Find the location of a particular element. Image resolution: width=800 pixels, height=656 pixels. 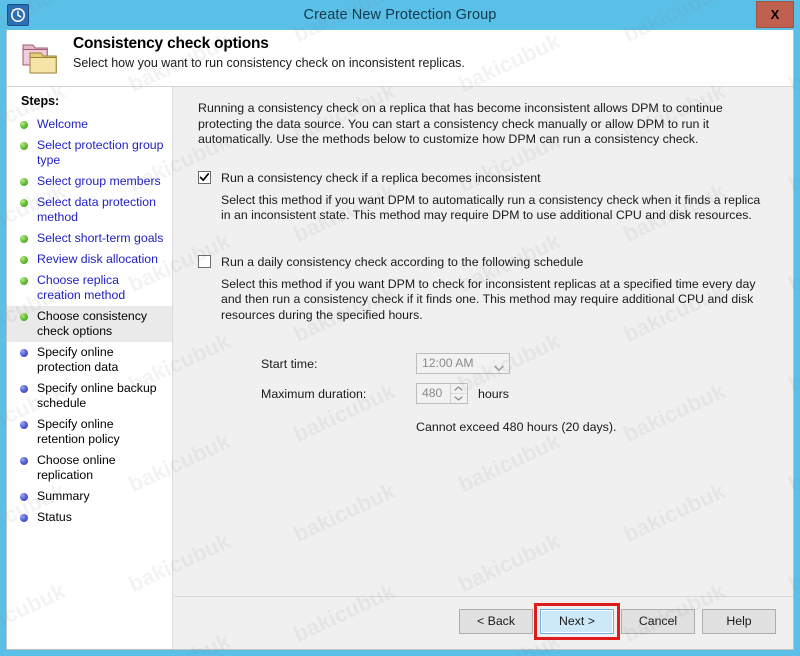

sidebar-step-8: Specify online protection data is located at coordinates (89, 360).